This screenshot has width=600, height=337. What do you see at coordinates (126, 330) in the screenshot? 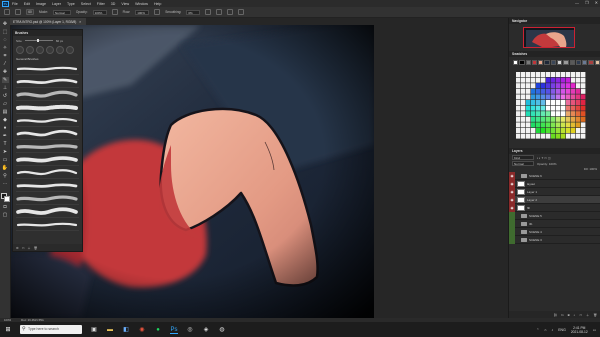
I see `store-icon: ◧` at bounding box center [126, 330].